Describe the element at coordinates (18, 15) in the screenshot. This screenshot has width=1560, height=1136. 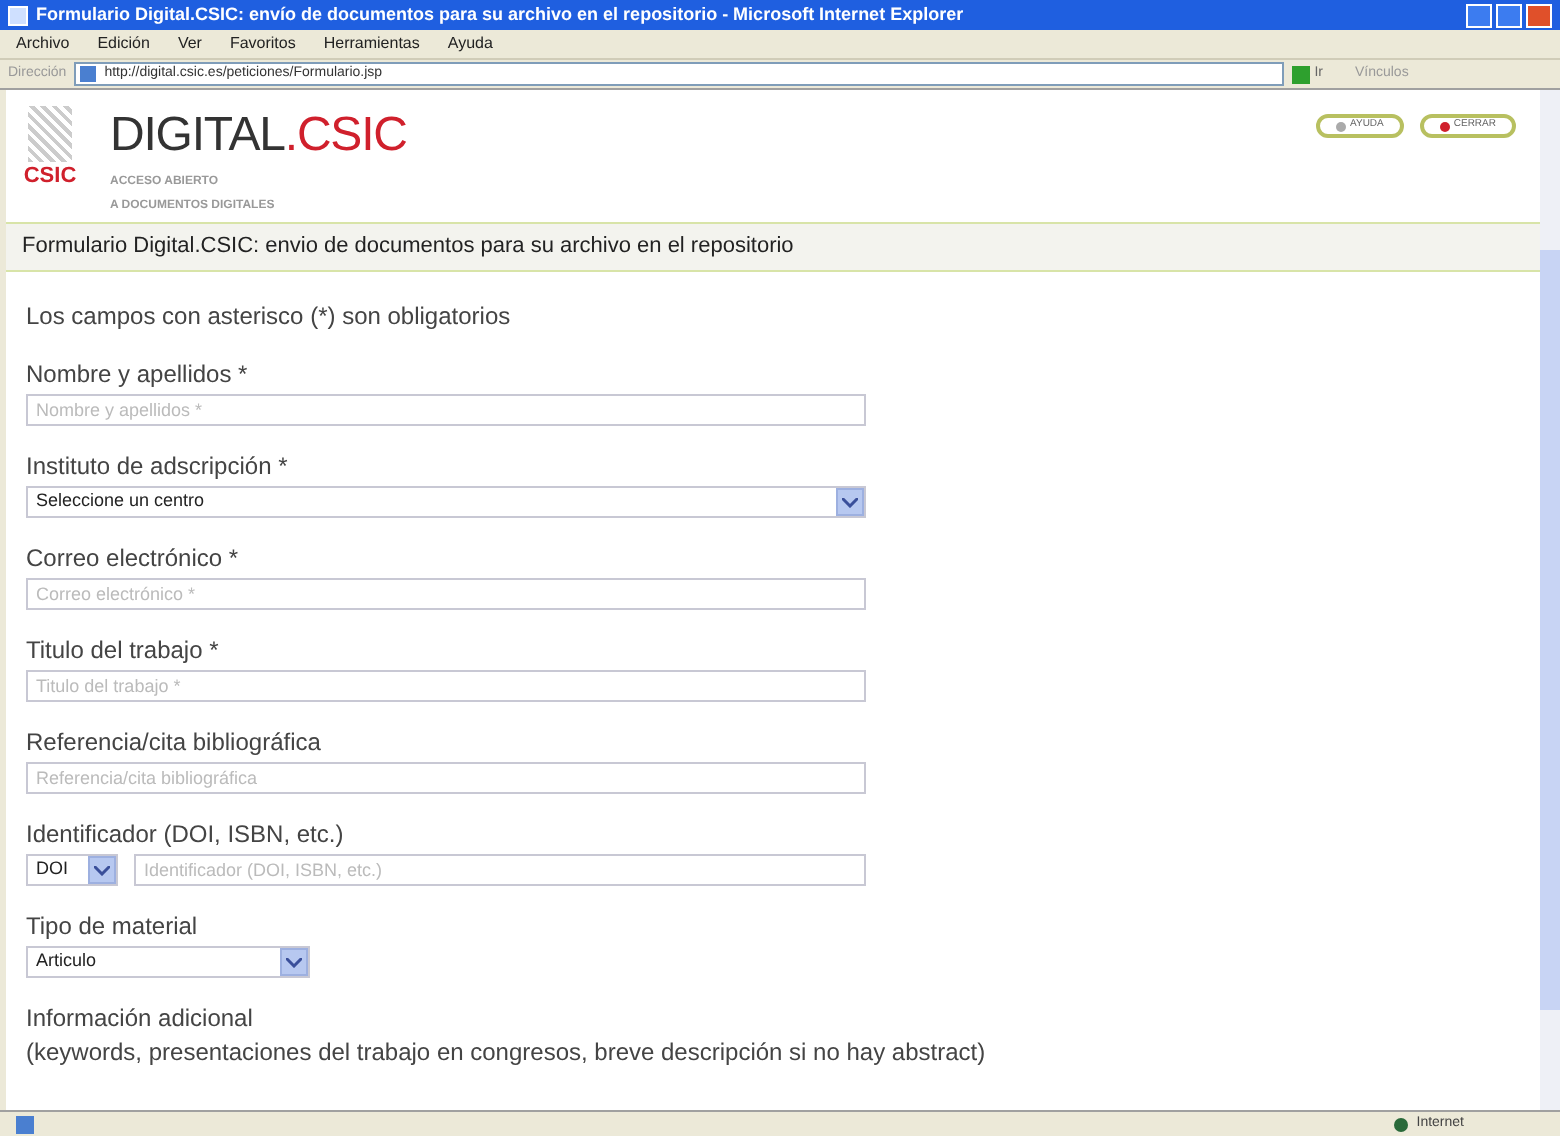
I see `browser-icon` at that location.